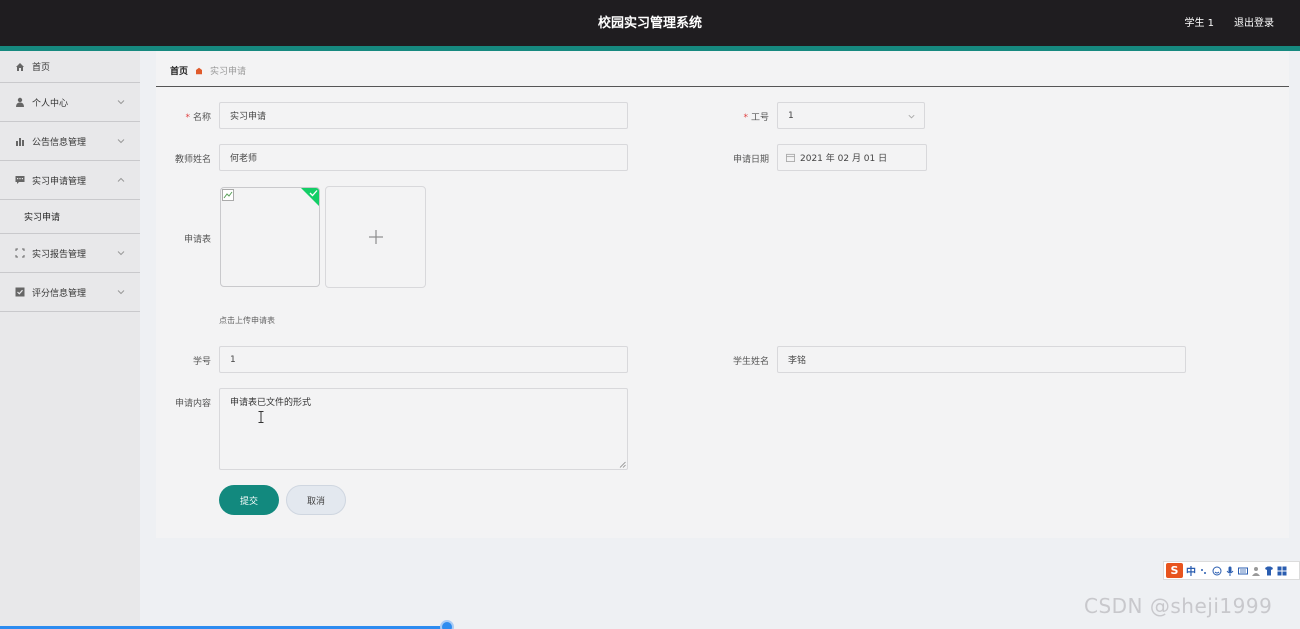  I want to click on student-name-label: 学生姓名, so click(750, 362).